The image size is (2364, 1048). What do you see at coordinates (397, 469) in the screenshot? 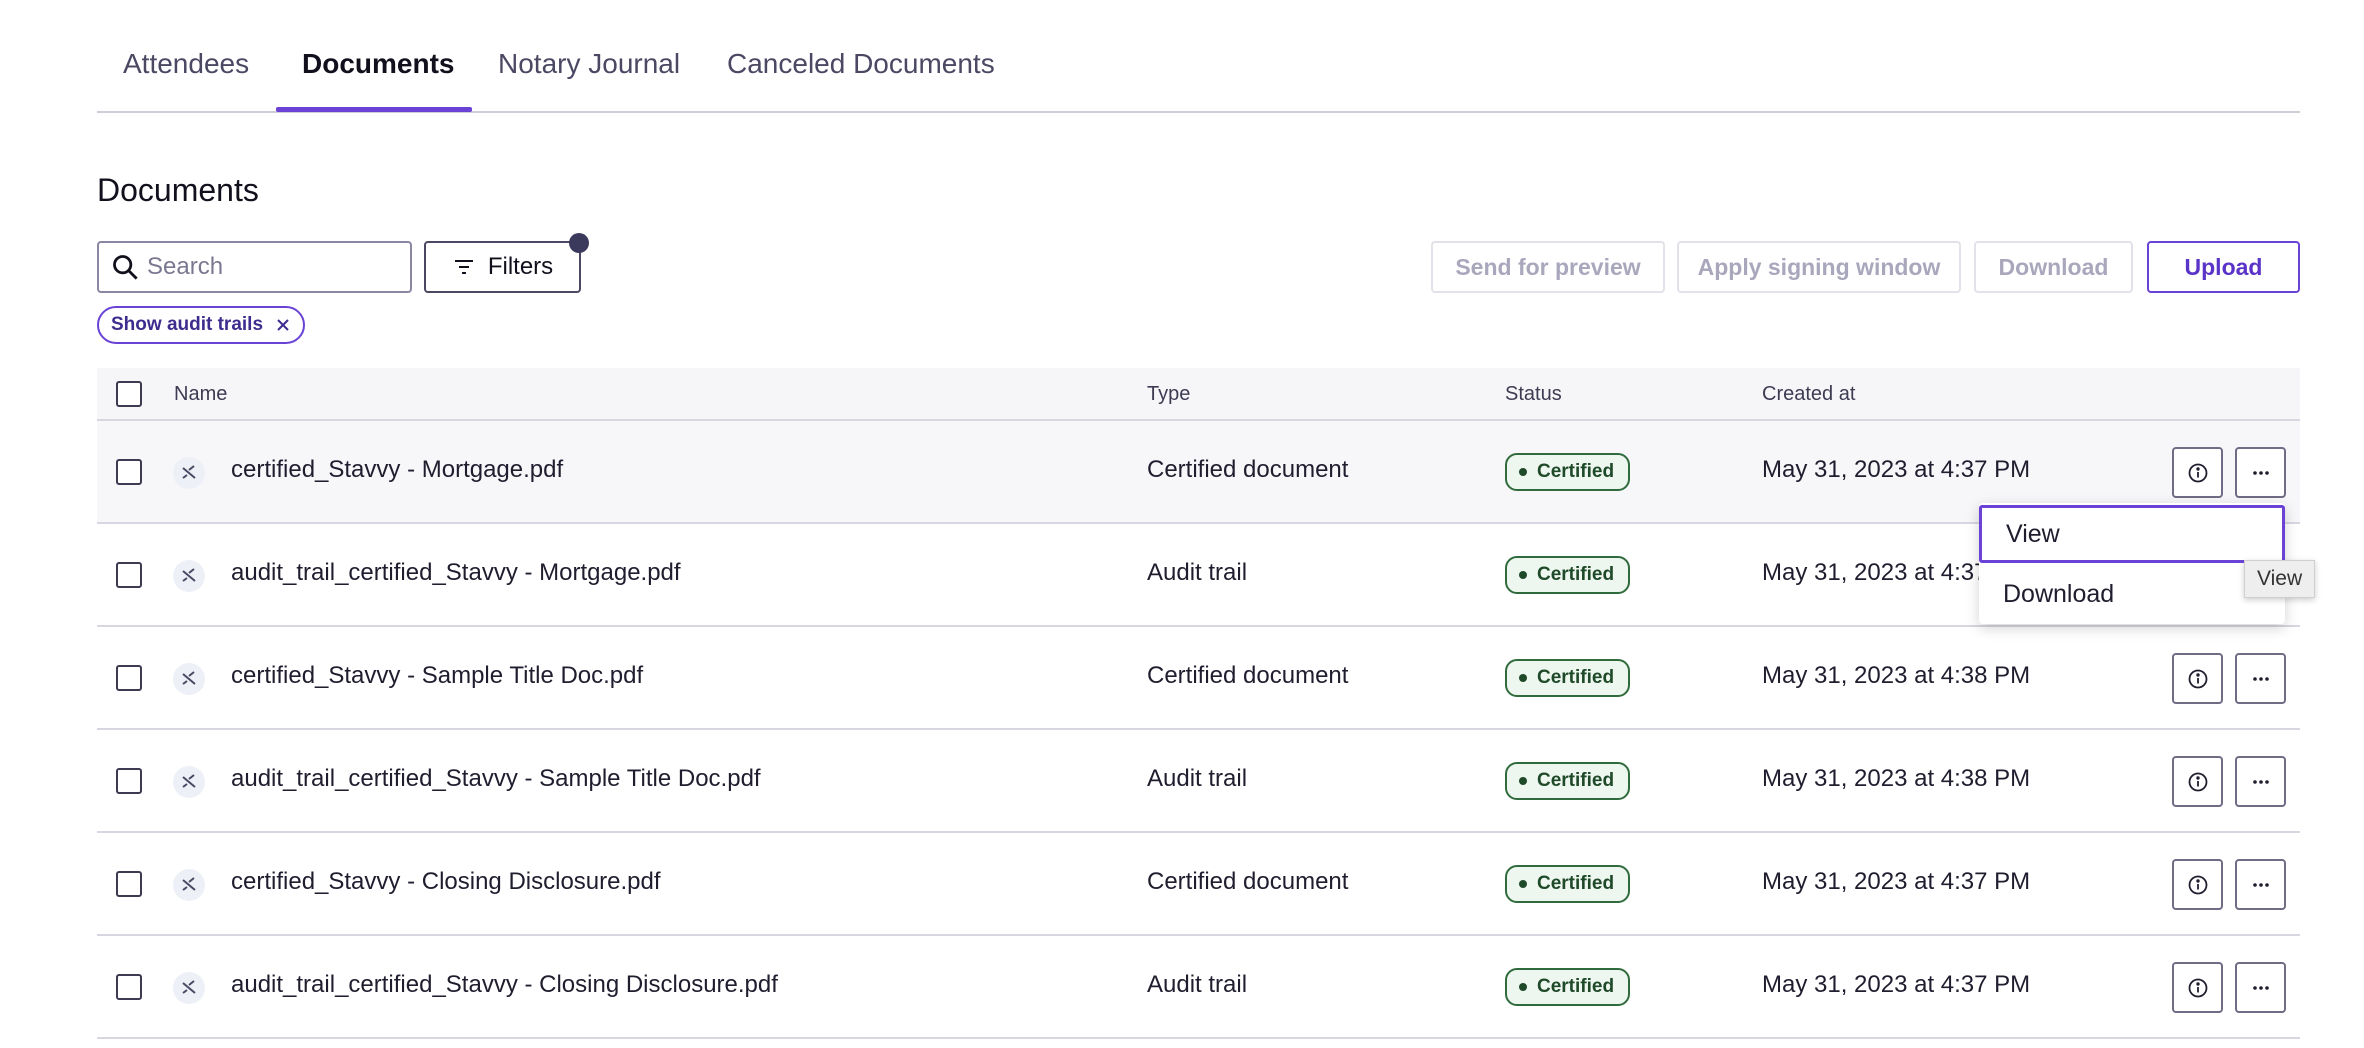
I see `document-name: certified_Stavvy - Mortgage.pdf` at bounding box center [397, 469].